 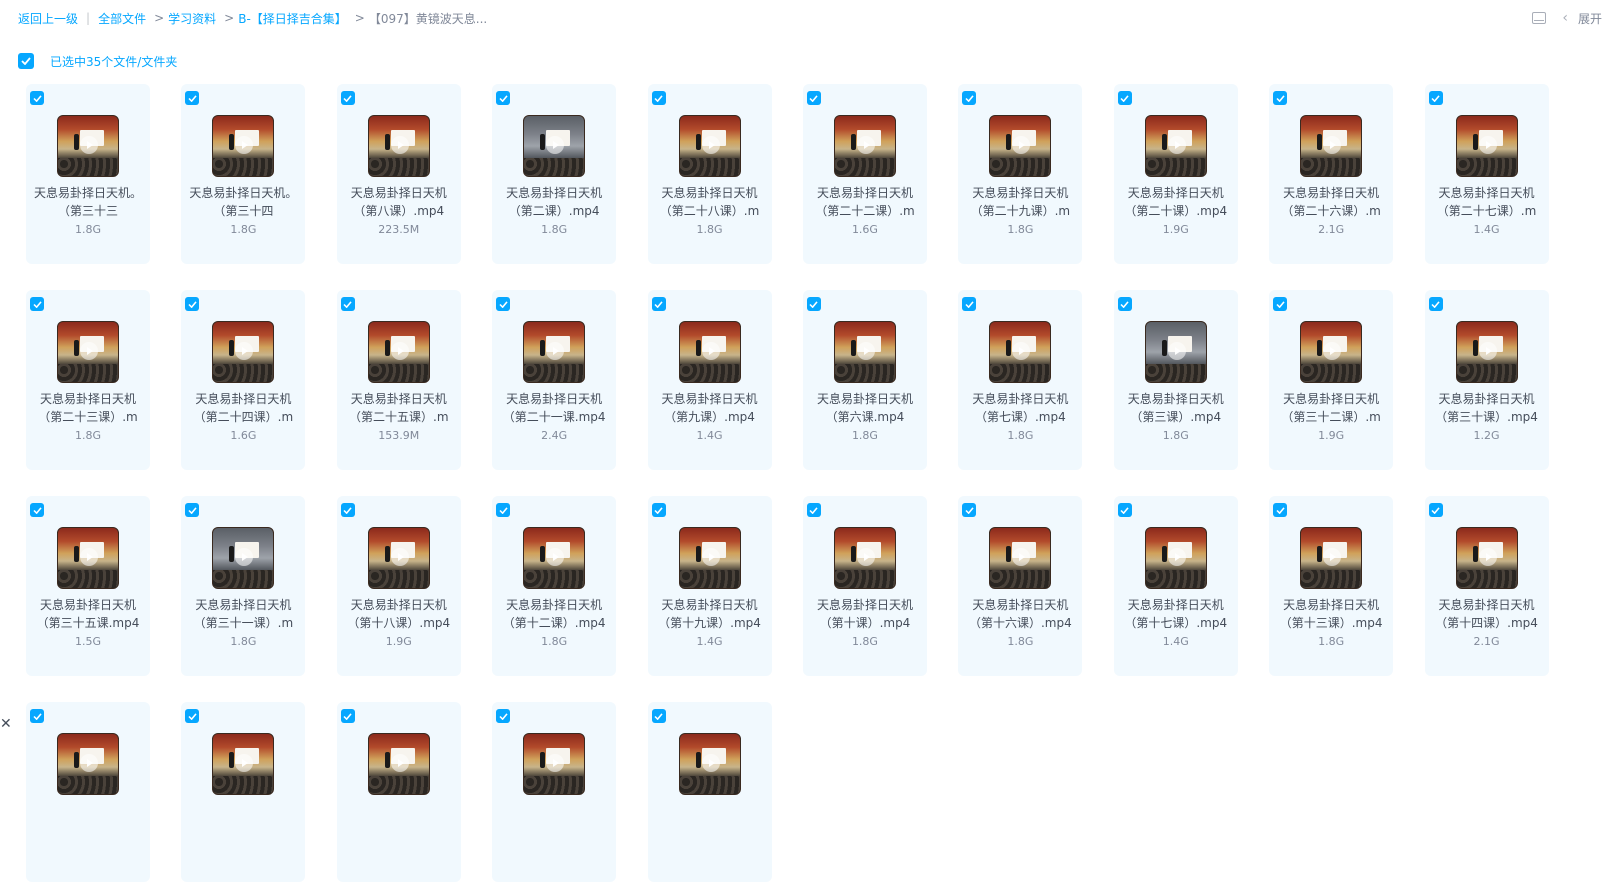 I want to click on breadcrumb-item-study: 学习资料, so click(x=192, y=18).